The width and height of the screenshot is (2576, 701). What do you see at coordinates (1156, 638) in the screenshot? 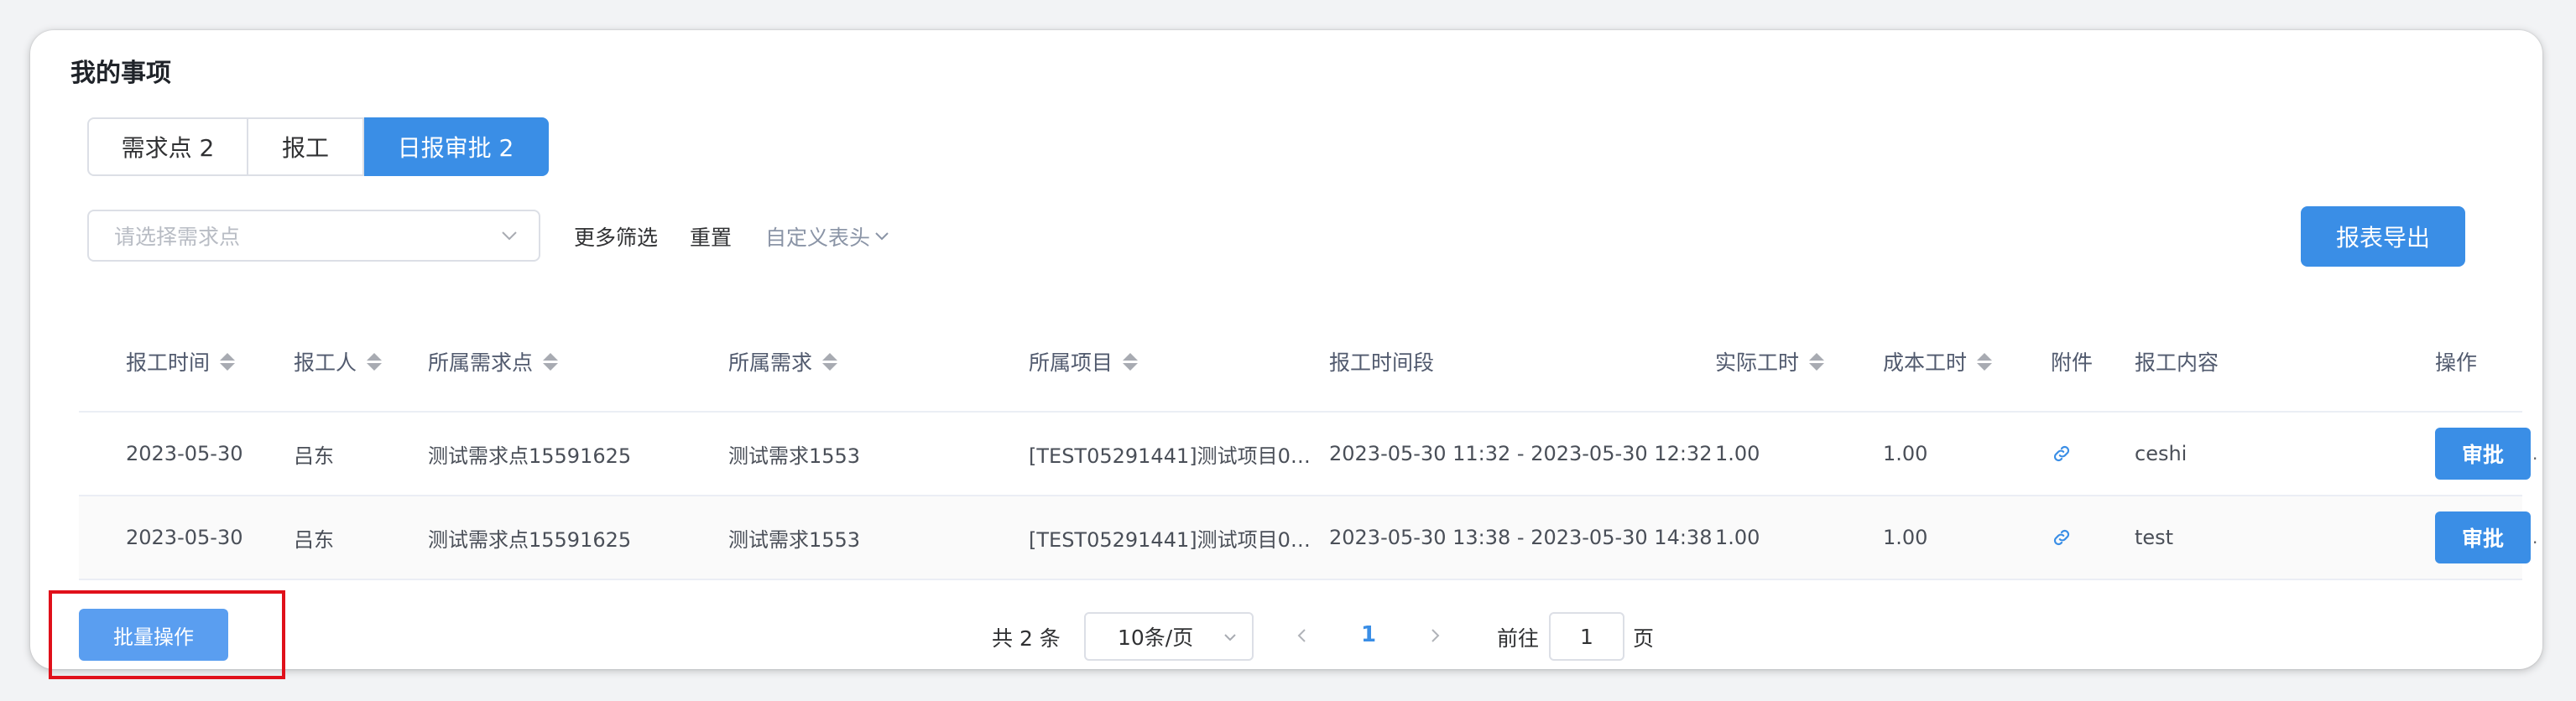
I see `page-size-value: 10条/页` at bounding box center [1156, 638].